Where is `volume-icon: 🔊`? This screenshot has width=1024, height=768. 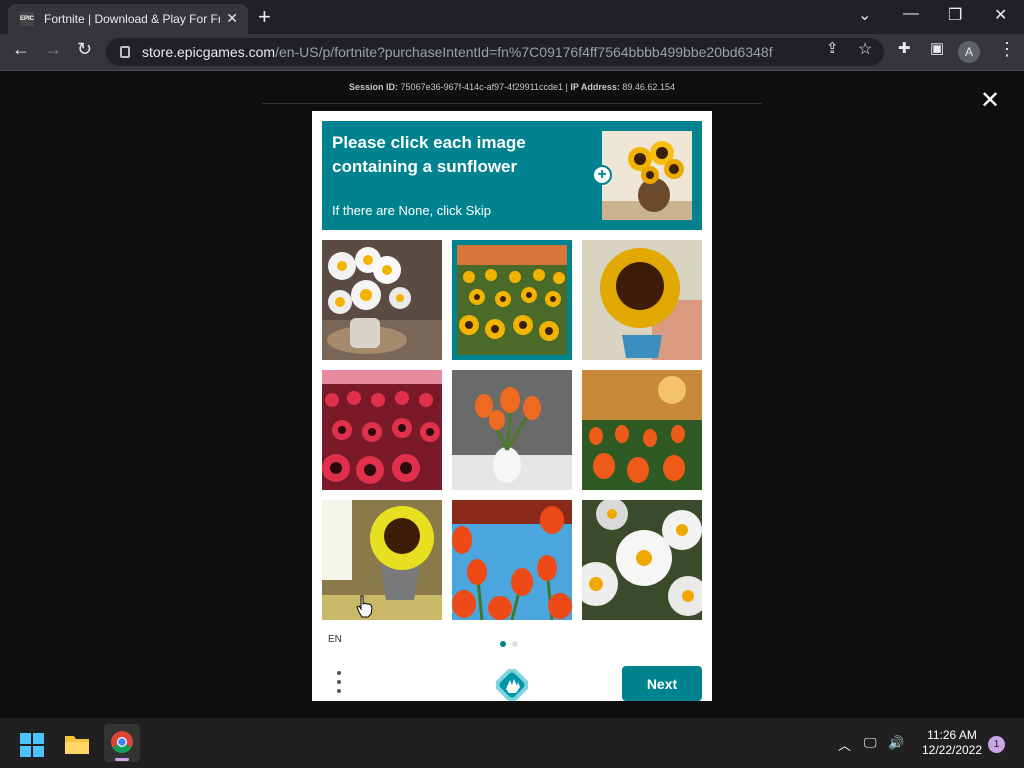
volume-icon: 🔊 is located at coordinates (896, 743).